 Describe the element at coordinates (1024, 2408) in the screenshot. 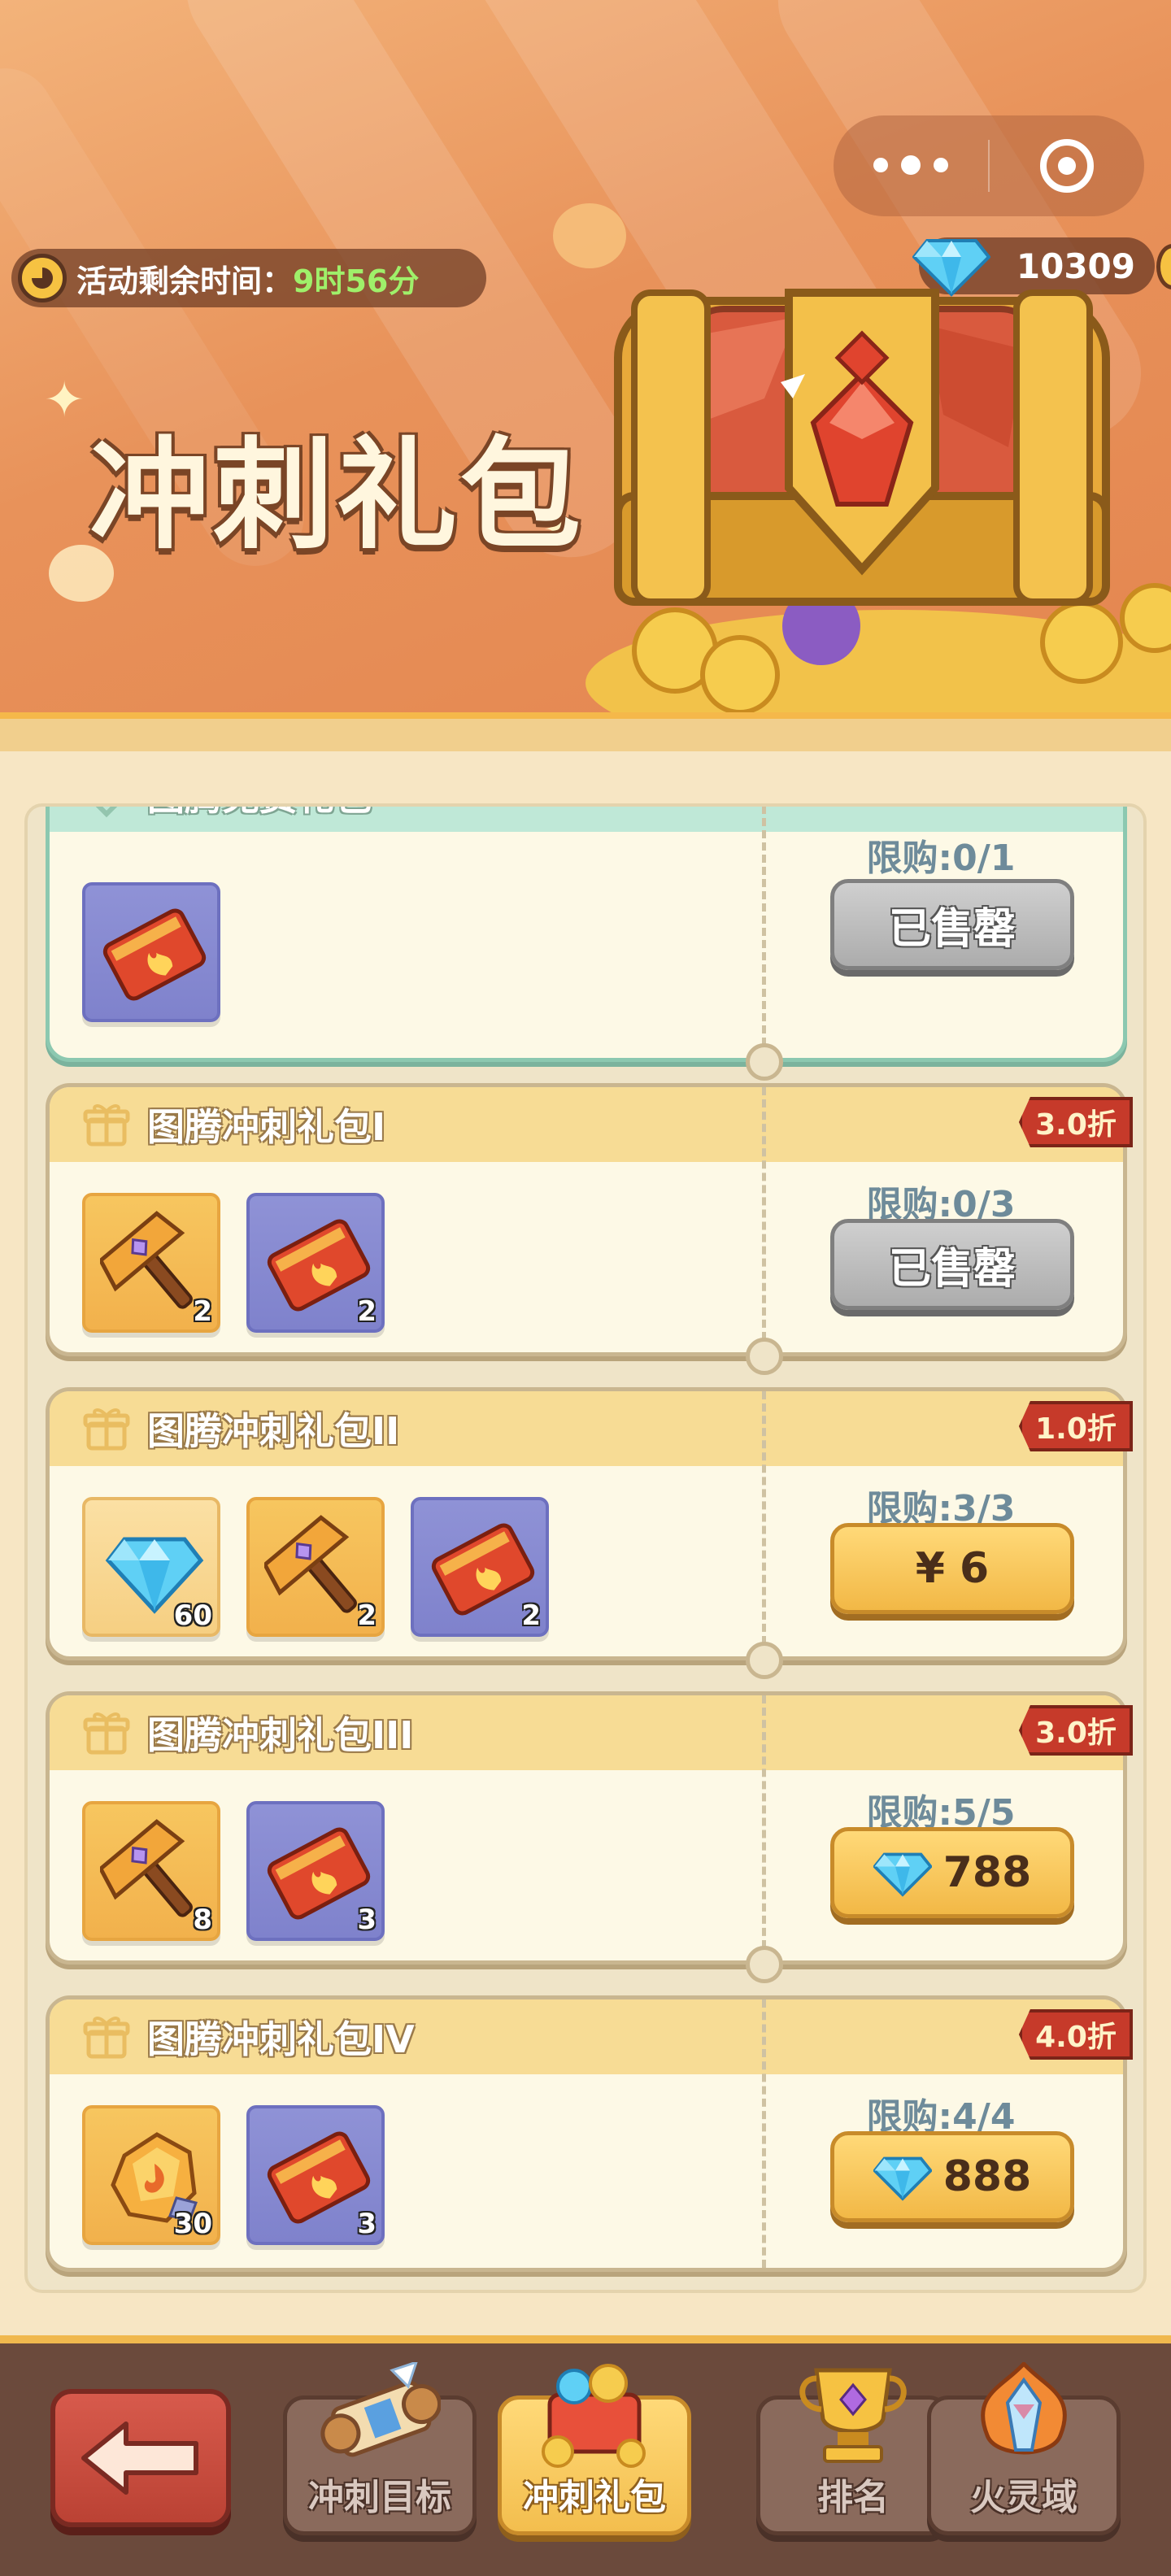

I see `flame-crystal-icon` at that location.